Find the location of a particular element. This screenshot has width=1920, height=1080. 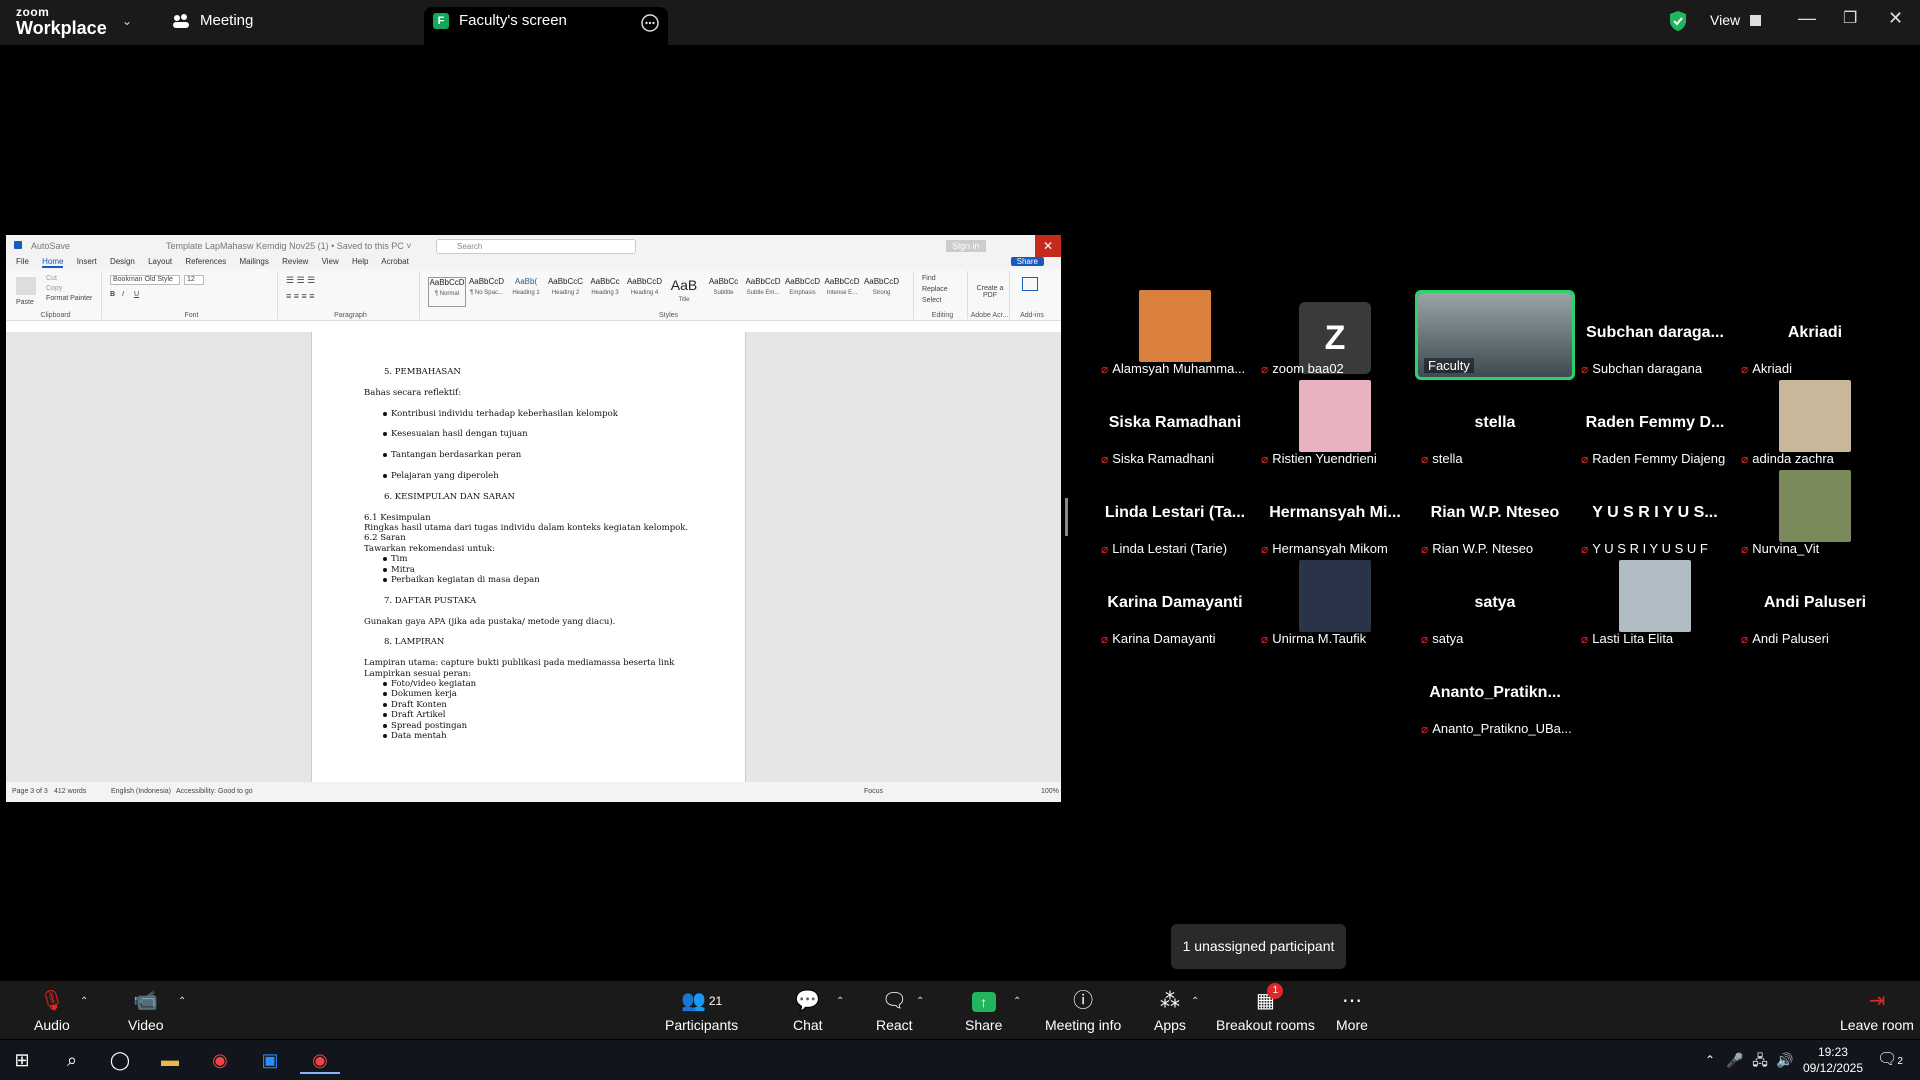

participant-tile: Raden Femmy D... ⌀ Raden Femmy Diajeng is located at coordinates (1655, 425).